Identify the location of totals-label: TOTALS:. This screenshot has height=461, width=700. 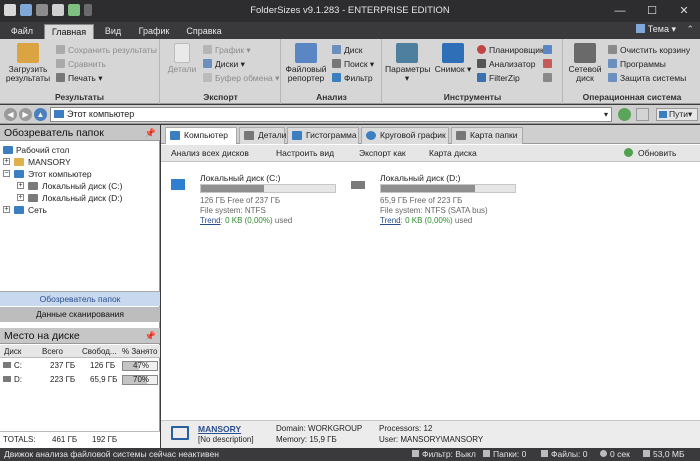
(19, 439).